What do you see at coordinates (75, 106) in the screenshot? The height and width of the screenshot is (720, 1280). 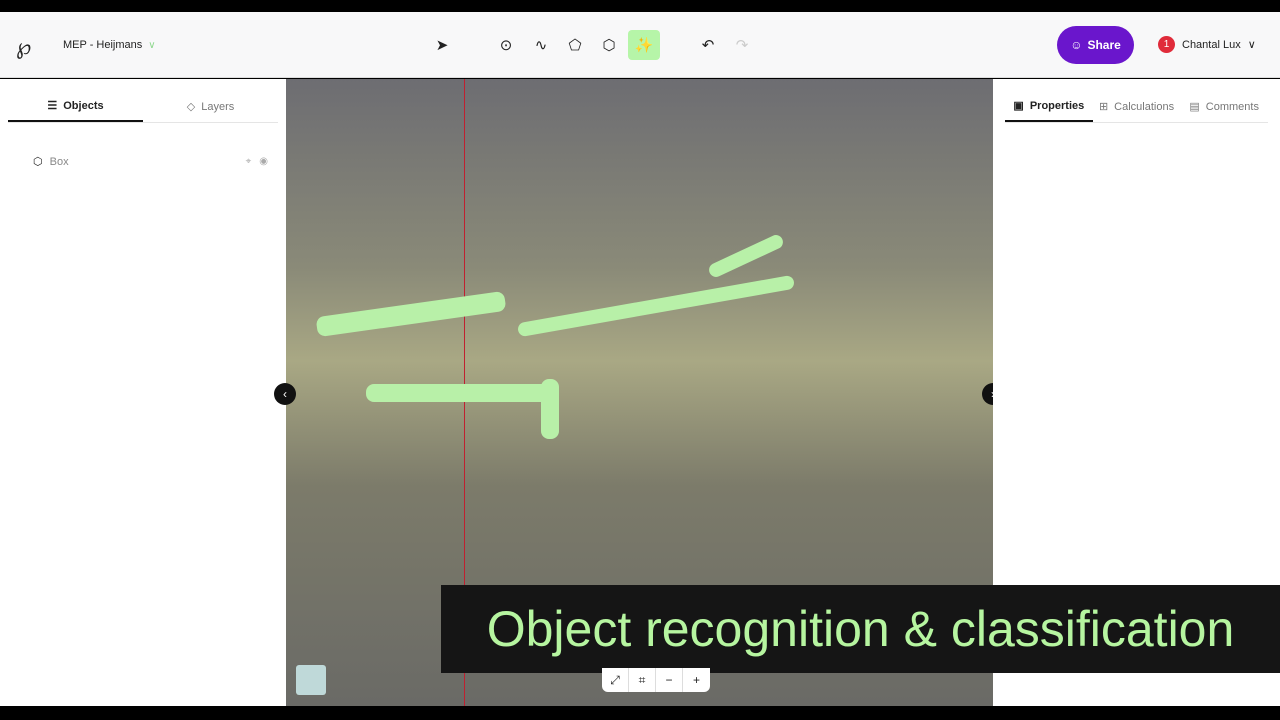 I see `tab-objects: ☰ Objects` at bounding box center [75, 106].